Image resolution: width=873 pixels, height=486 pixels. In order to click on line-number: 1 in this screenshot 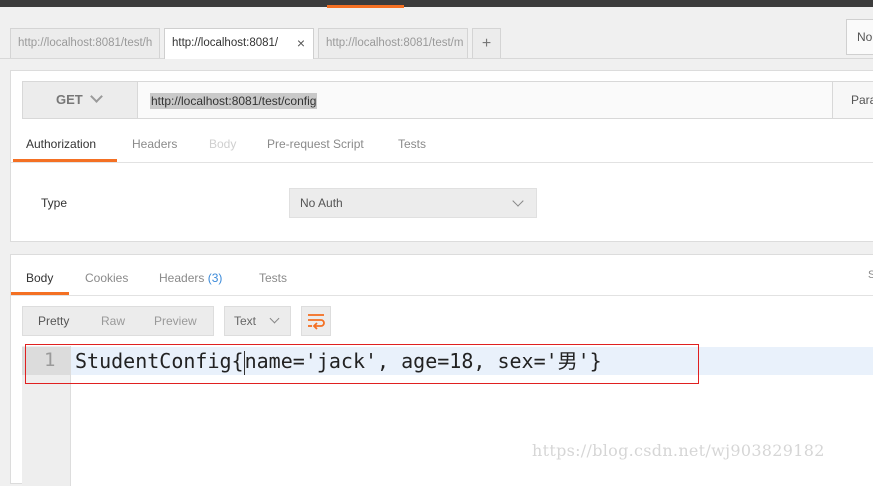, I will do `click(50, 360)`.